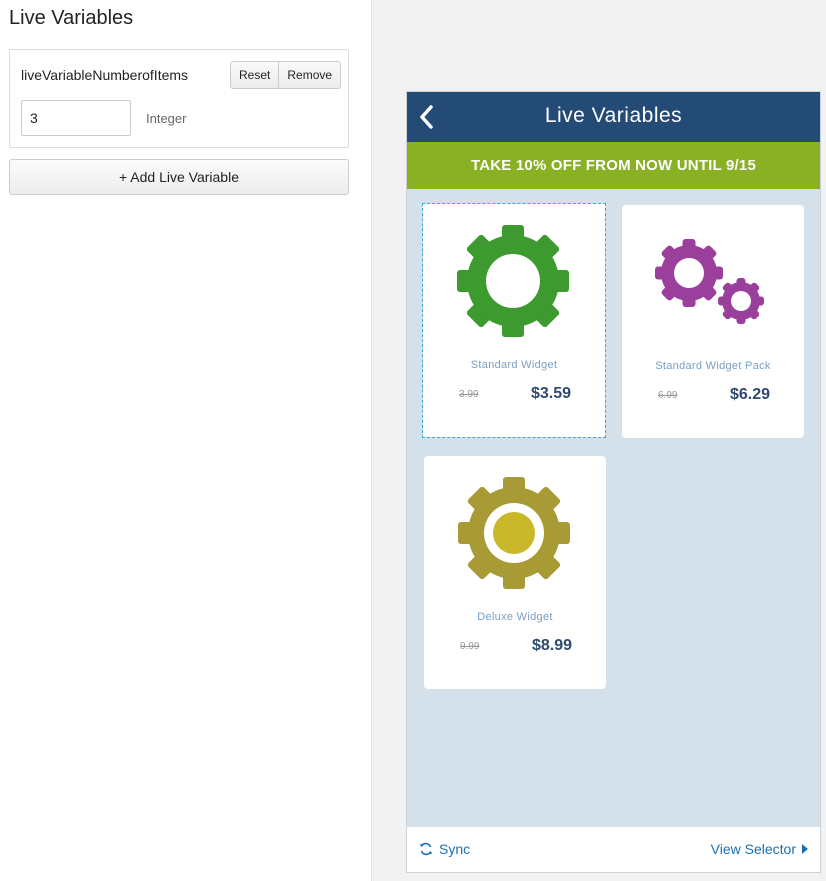 The image size is (826, 881). What do you see at coordinates (105, 75) in the screenshot?
I see `variable-name: liveVariableNumberofItems` at bounding box center [105, 75].